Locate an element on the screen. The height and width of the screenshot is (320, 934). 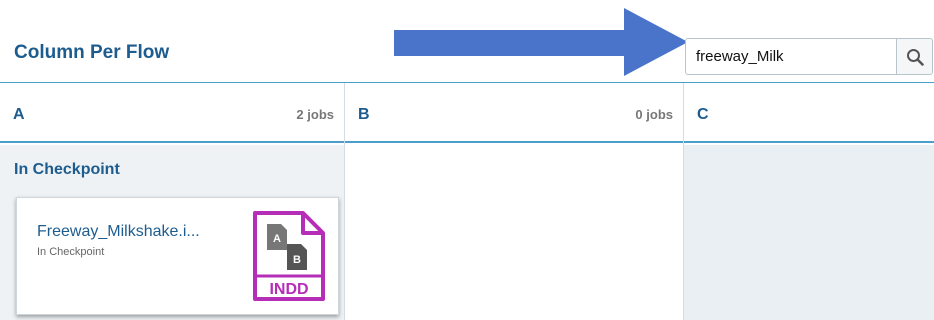
section-header-in-checkpoint: In Checkpoint is located at coordinates (172, 167).